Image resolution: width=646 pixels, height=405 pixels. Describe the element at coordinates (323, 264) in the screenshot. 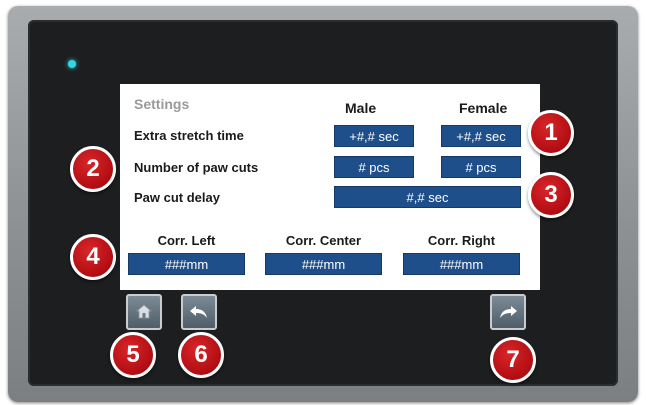

I see `corr-center-field: ###mm` at that location.